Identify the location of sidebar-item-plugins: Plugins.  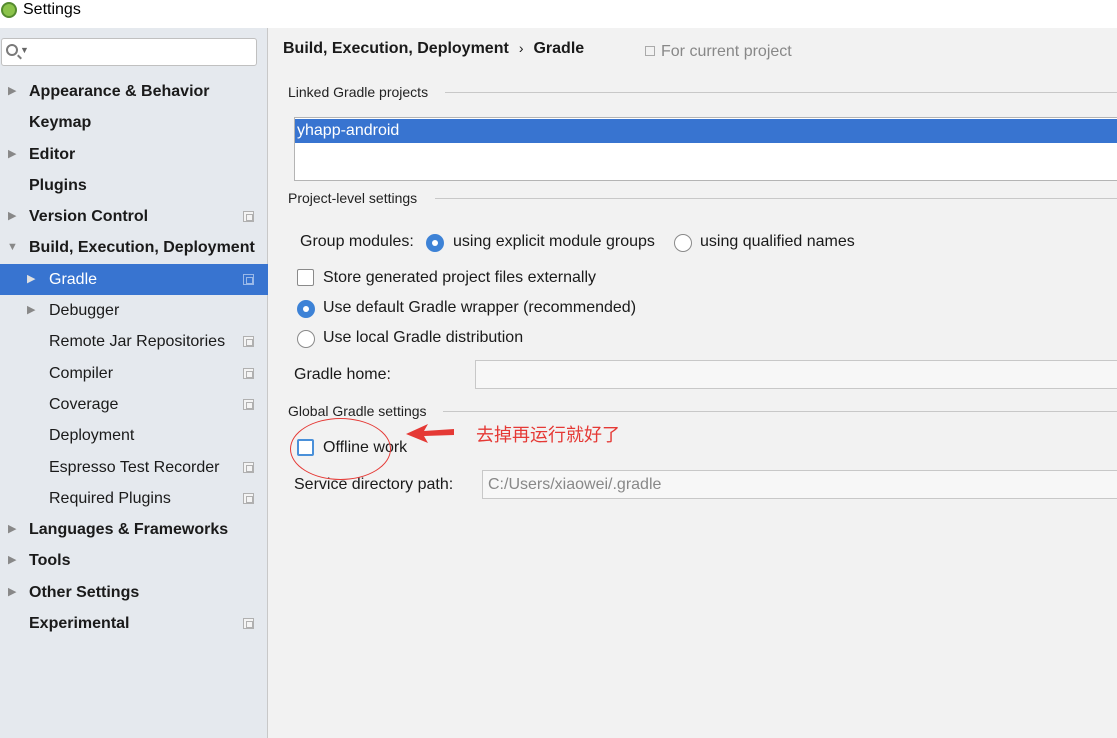
(134, 185).